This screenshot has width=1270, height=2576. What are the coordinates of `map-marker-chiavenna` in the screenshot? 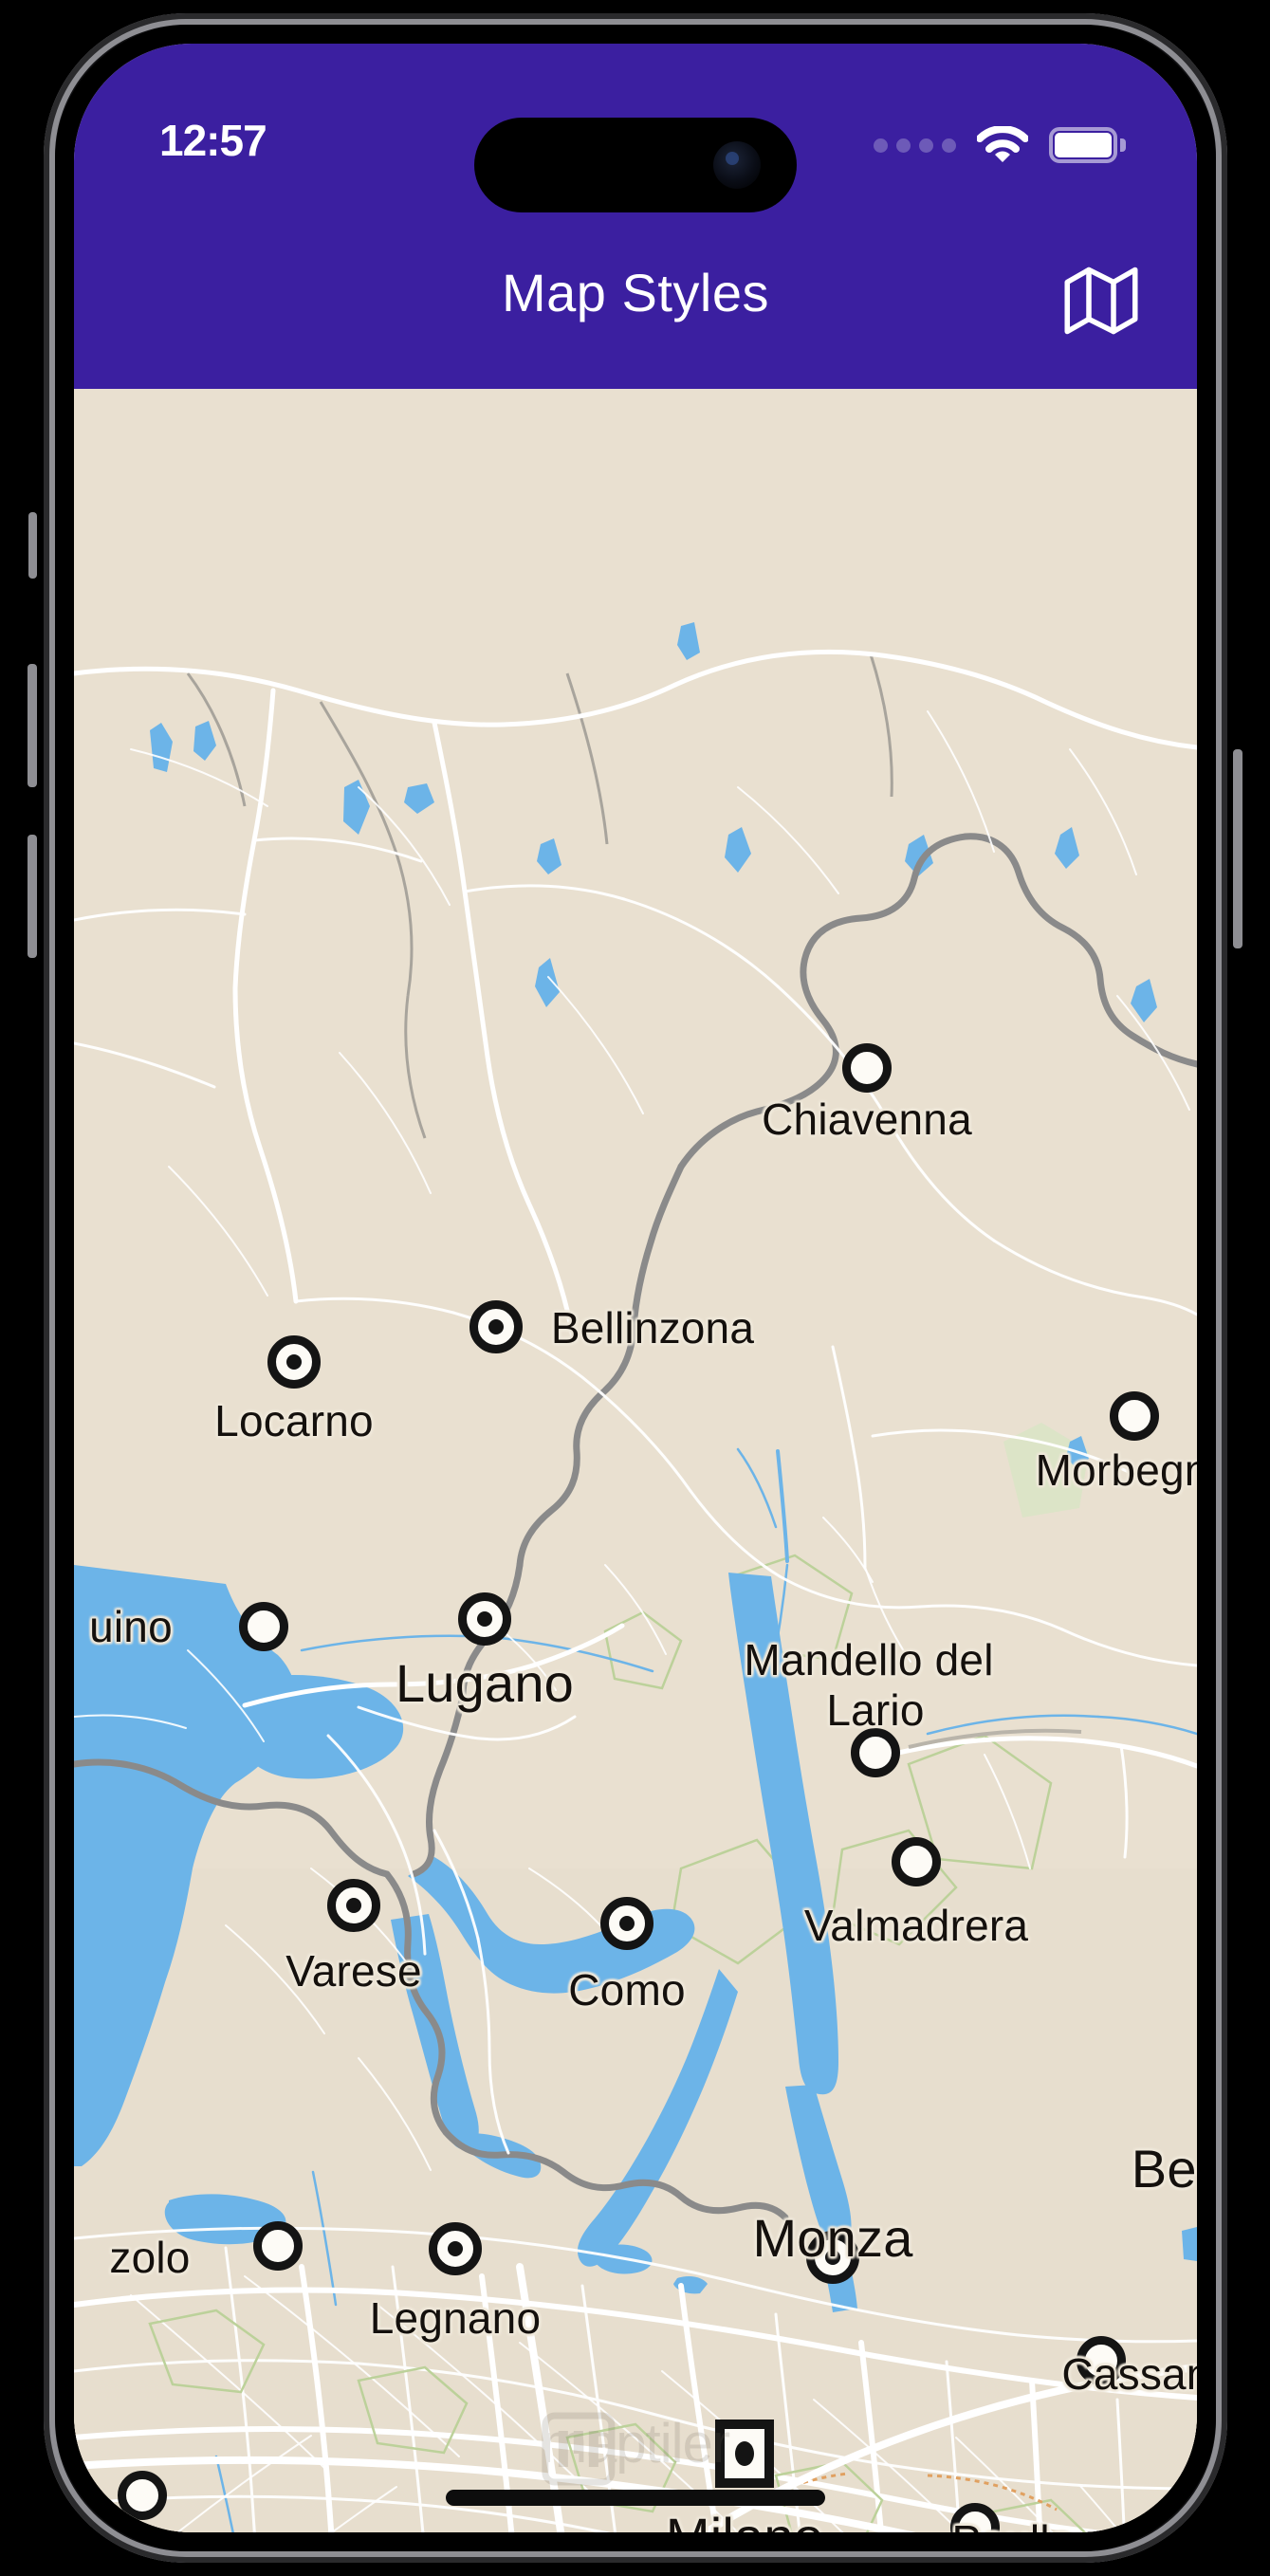 It's located at (867, 1068).